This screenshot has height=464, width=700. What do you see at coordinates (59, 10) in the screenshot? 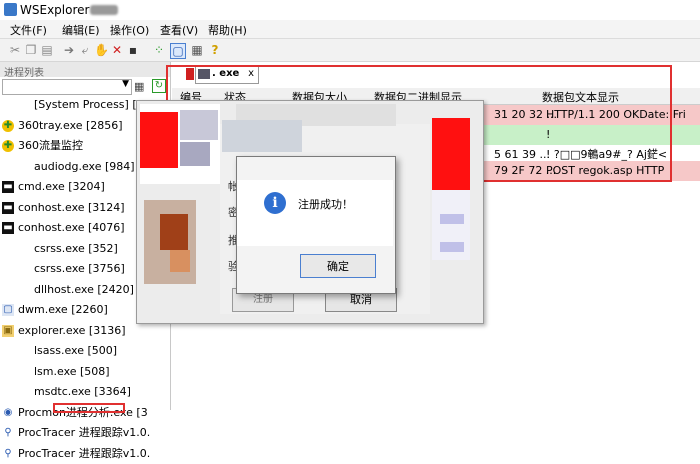
I see `window-title: WSExplorer -` at bounding box center [59, 10].